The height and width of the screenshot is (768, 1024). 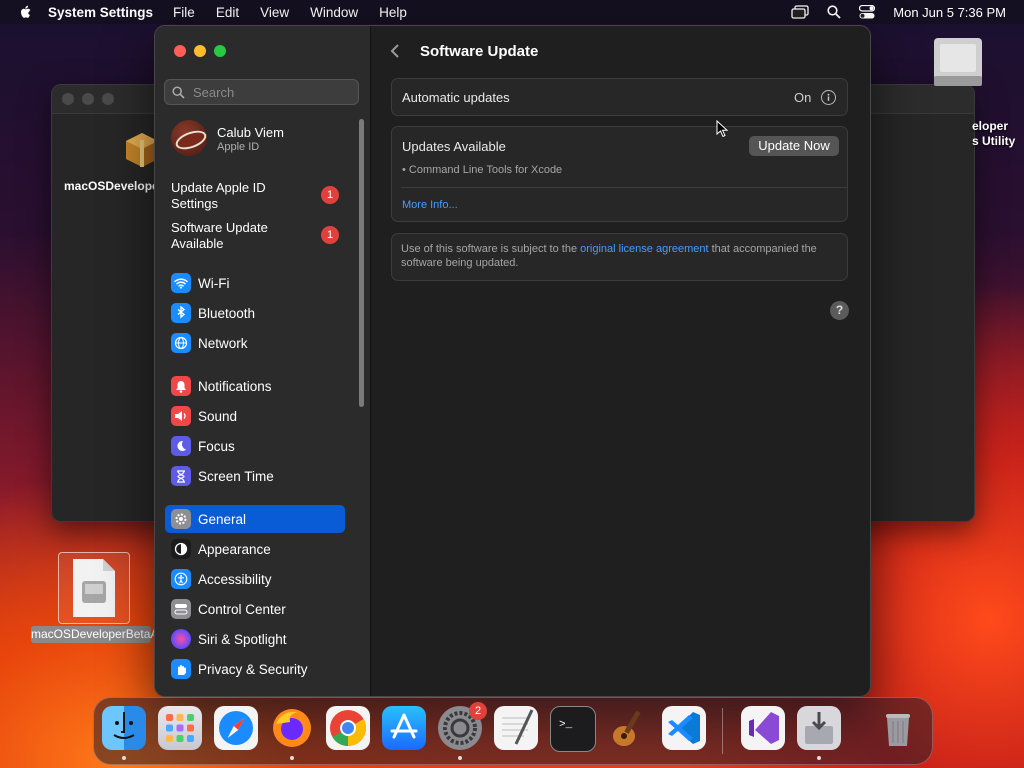 What do you see at coordinates (241, 236) in the screenshot?
I see `notice-software-update: Software Update Available` at bounding box center [241, 236].